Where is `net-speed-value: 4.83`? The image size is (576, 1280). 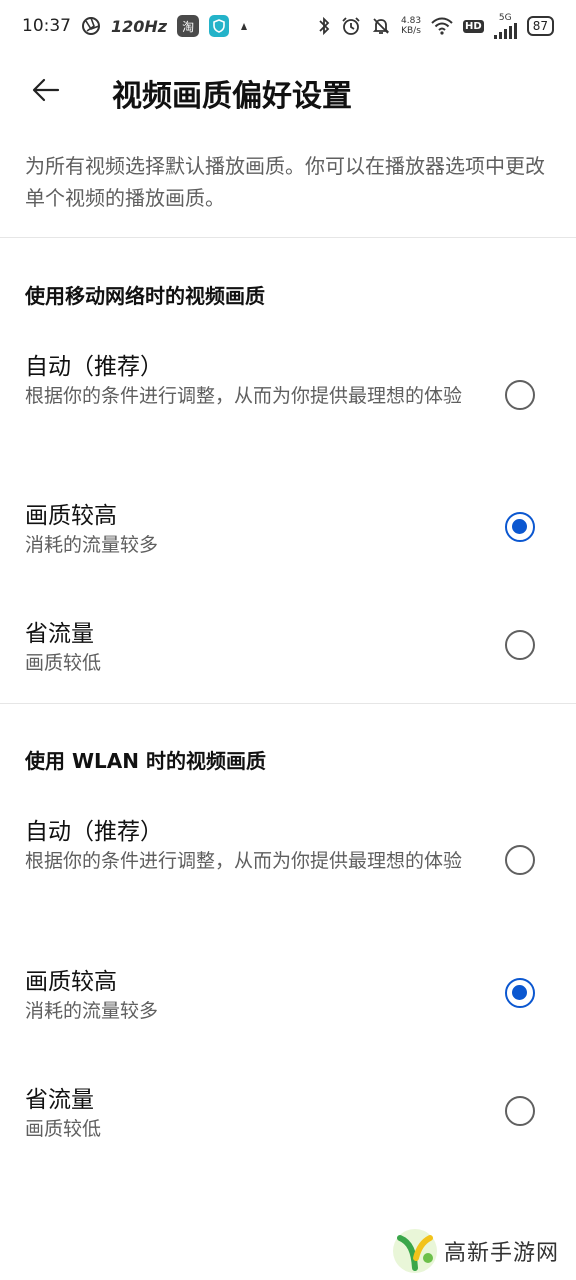 net-speed-value: 4.83 is located at coordinates (411, 21).